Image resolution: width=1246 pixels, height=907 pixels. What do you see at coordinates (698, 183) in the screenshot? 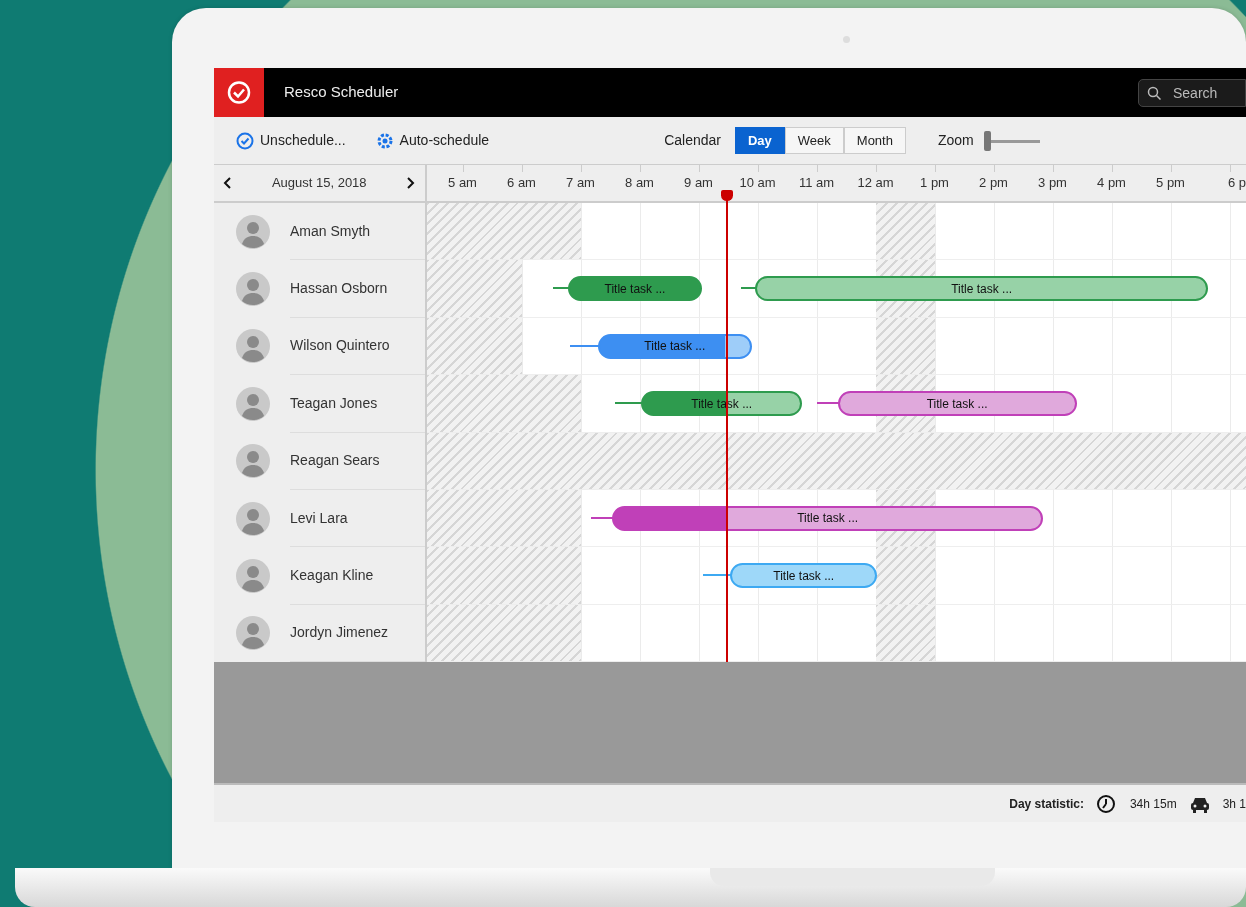
I see `hour-label: 9 am` at bounding box center [698, 183].